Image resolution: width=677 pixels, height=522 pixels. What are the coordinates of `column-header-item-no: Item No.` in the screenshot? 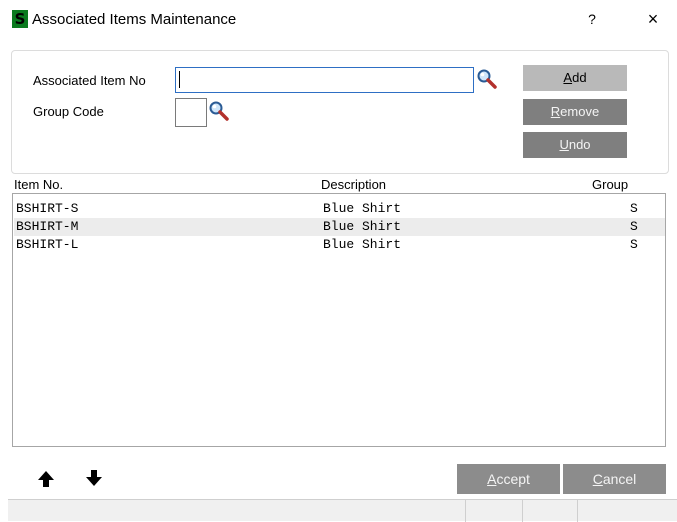 It's located at (38, 185).